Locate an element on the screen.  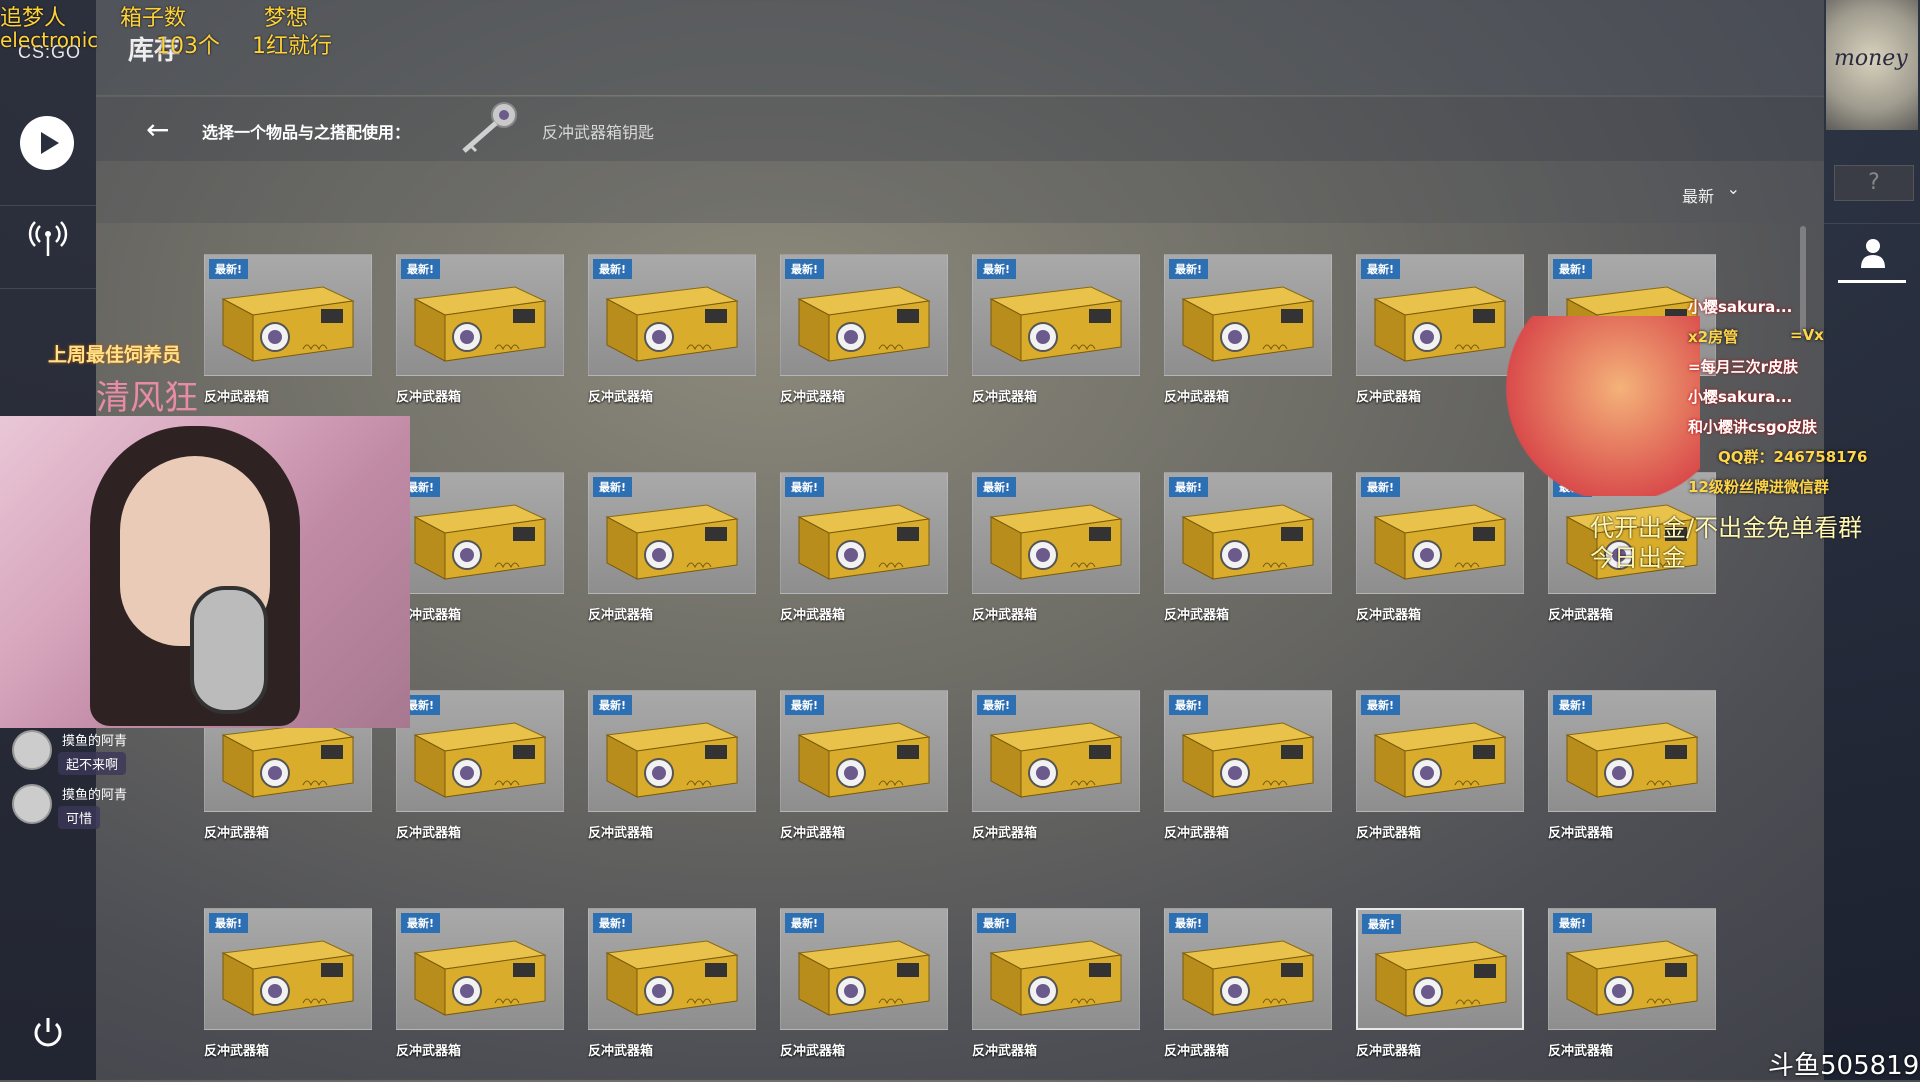
promo-line: 今日出金 is located at coordinates (1638, 558).